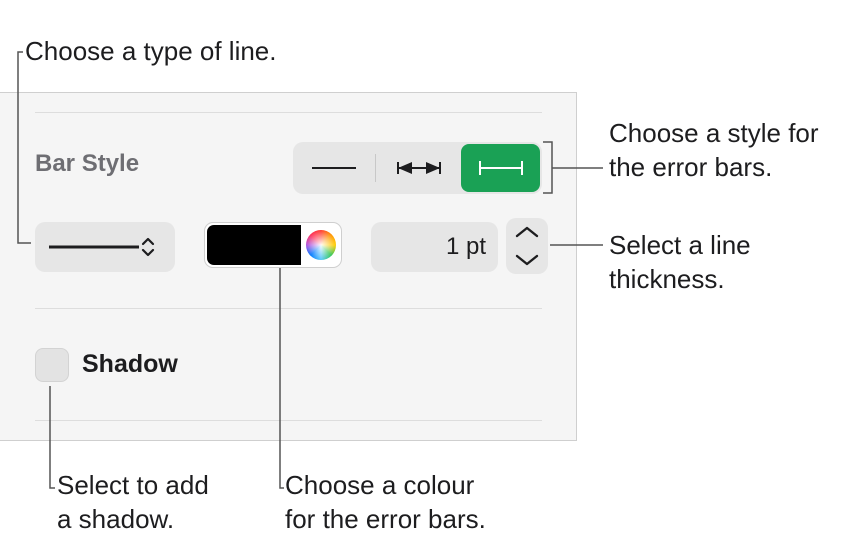  I want to click on callout-colour-line1: Choose a colour, so click(380, 485).